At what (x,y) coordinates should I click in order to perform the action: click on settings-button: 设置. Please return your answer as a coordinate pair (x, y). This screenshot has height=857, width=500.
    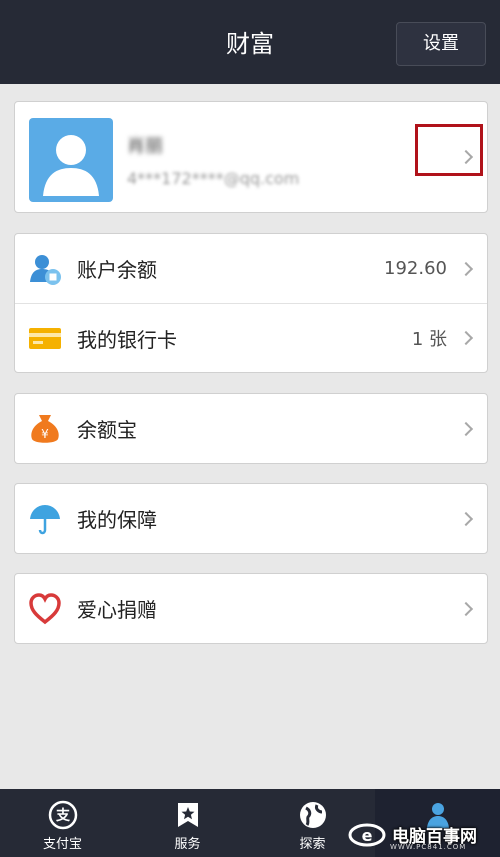
    Looking at the image, I should click on (441, 44).